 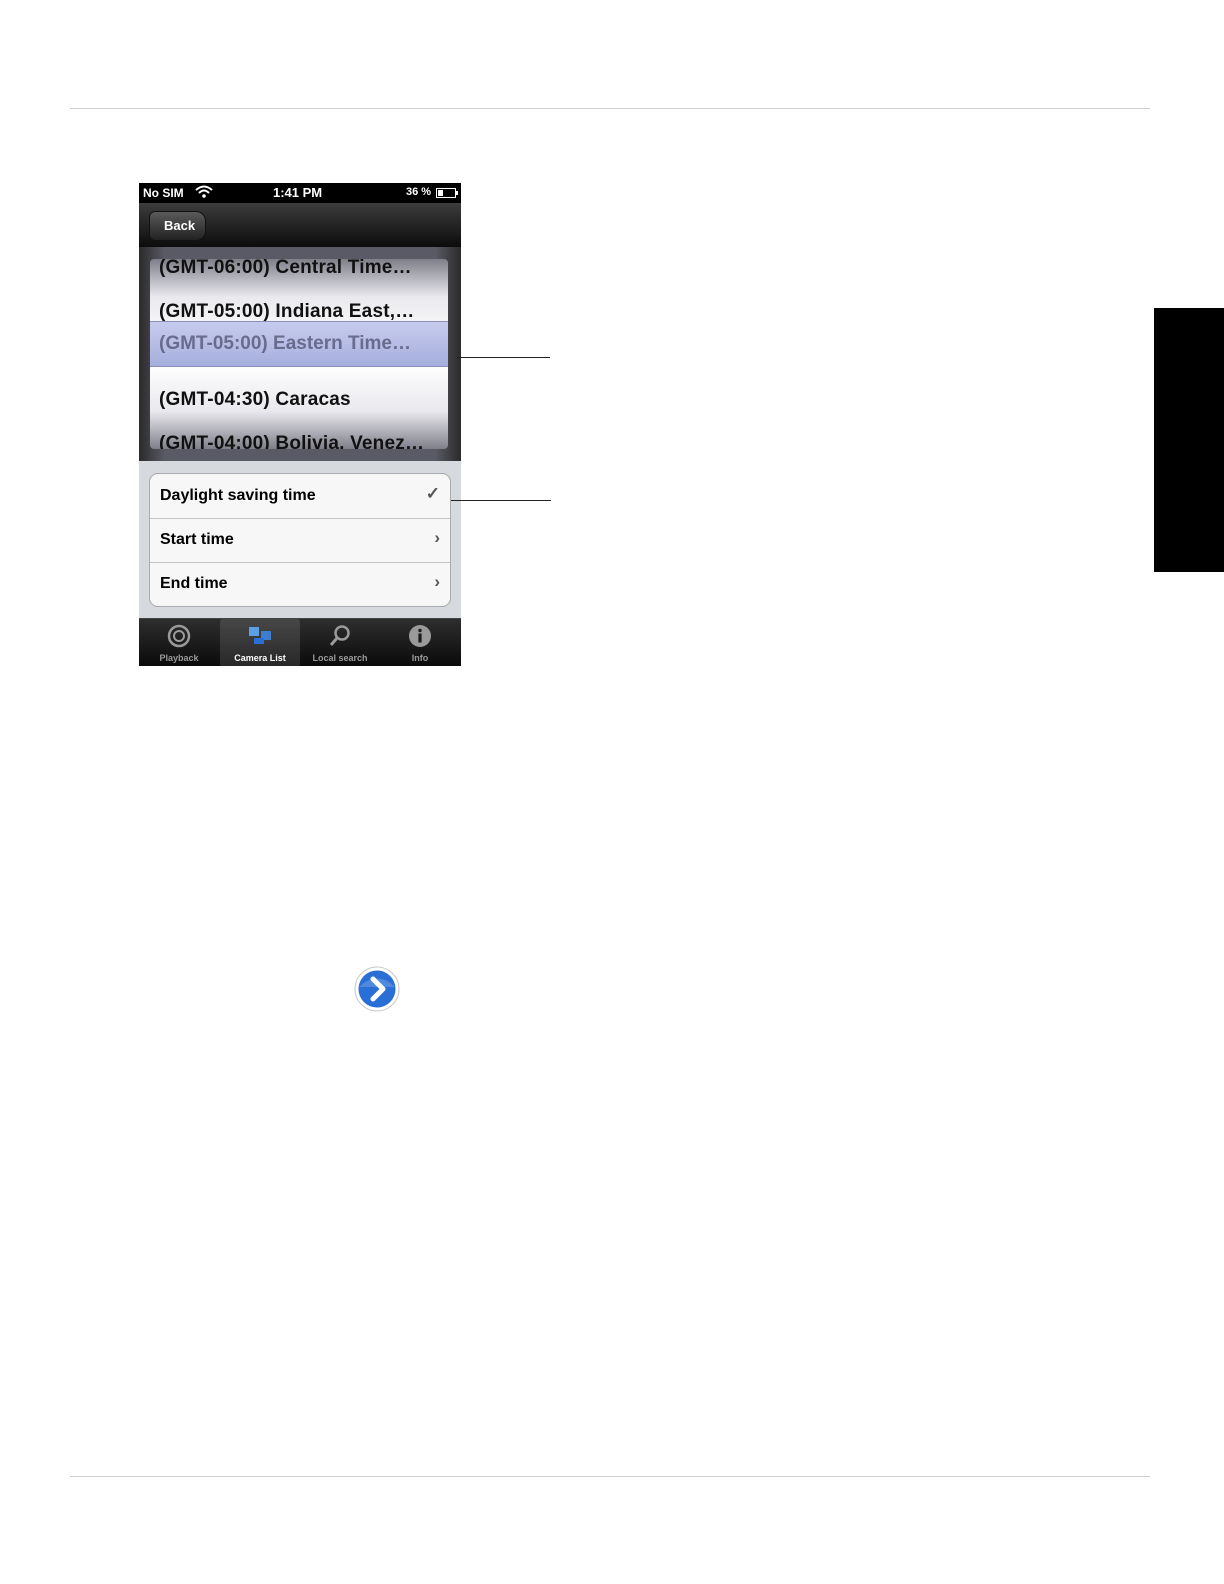 What do you see at coordinates (163, 193) in the screenshot?
I see `carrier-label: No SIM` at bounding box center [163, 193].